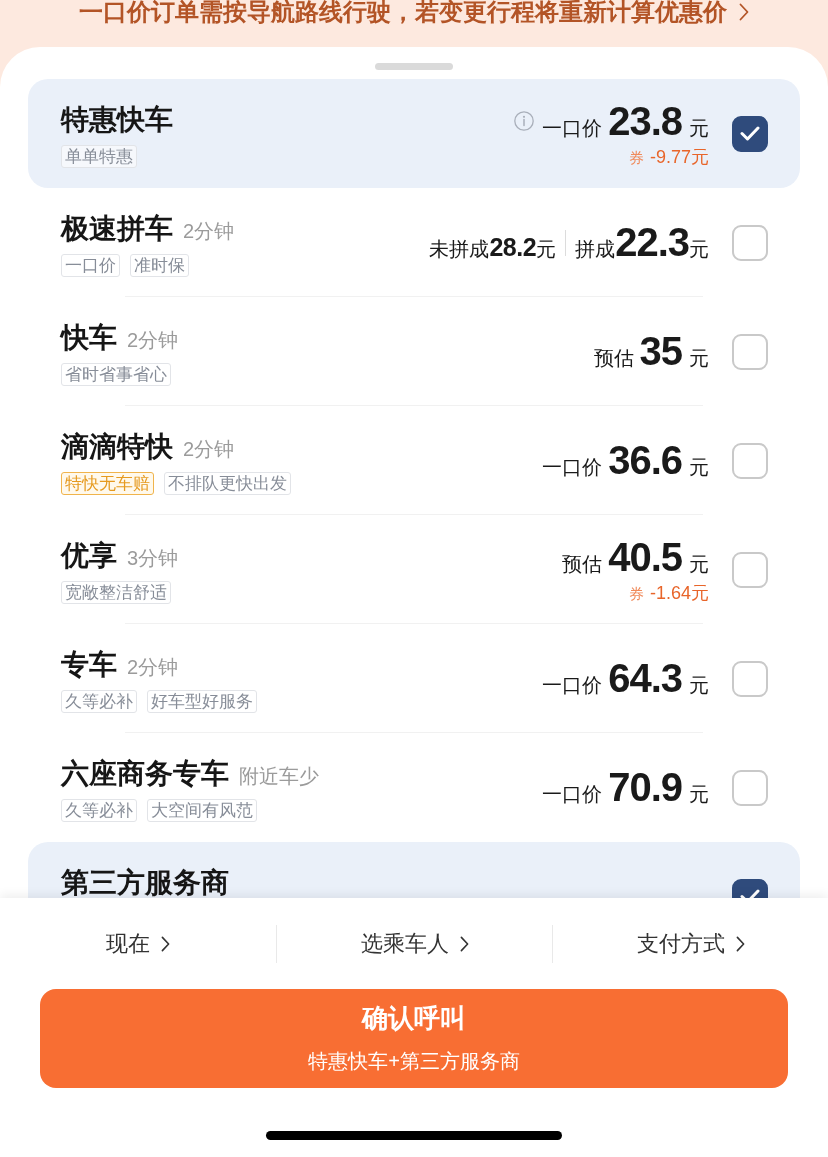 The image size is (828, 1157). What do you see at coordinates (414, 944) in the screenshot?
I see `option-link: 选乘车人` at bounding box center [414, 944].